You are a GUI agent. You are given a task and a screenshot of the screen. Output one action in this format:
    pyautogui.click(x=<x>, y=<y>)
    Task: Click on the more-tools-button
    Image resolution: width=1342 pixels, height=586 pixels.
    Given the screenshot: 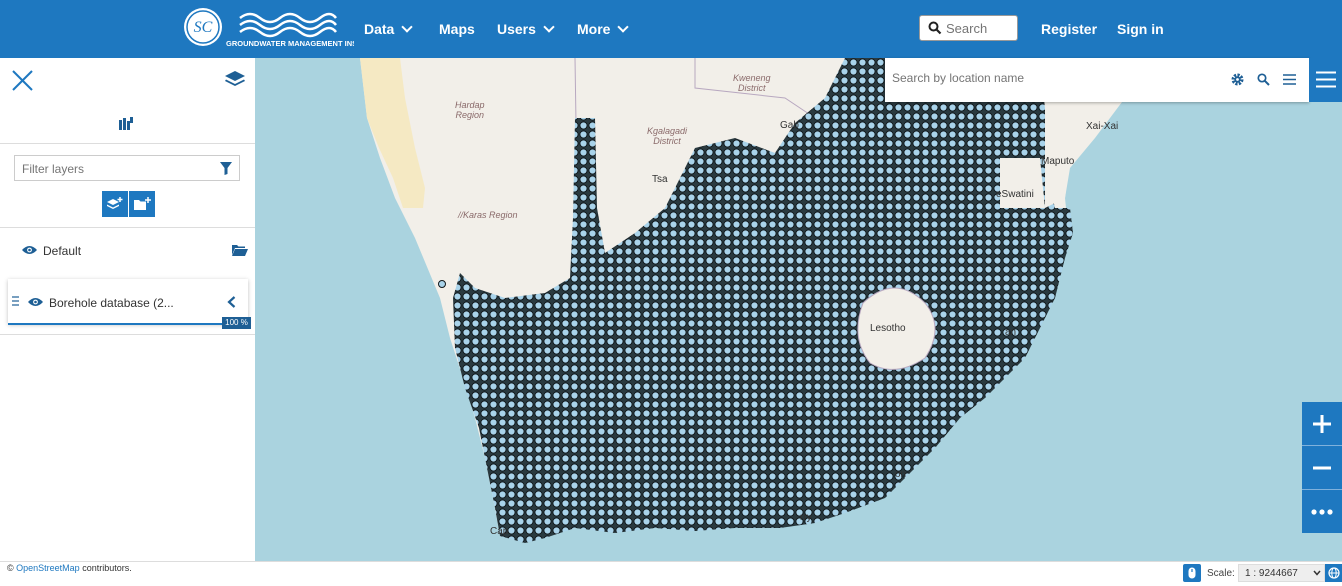 What is the action you would take?
    pyautogui.click(x=1322, y=511)
    